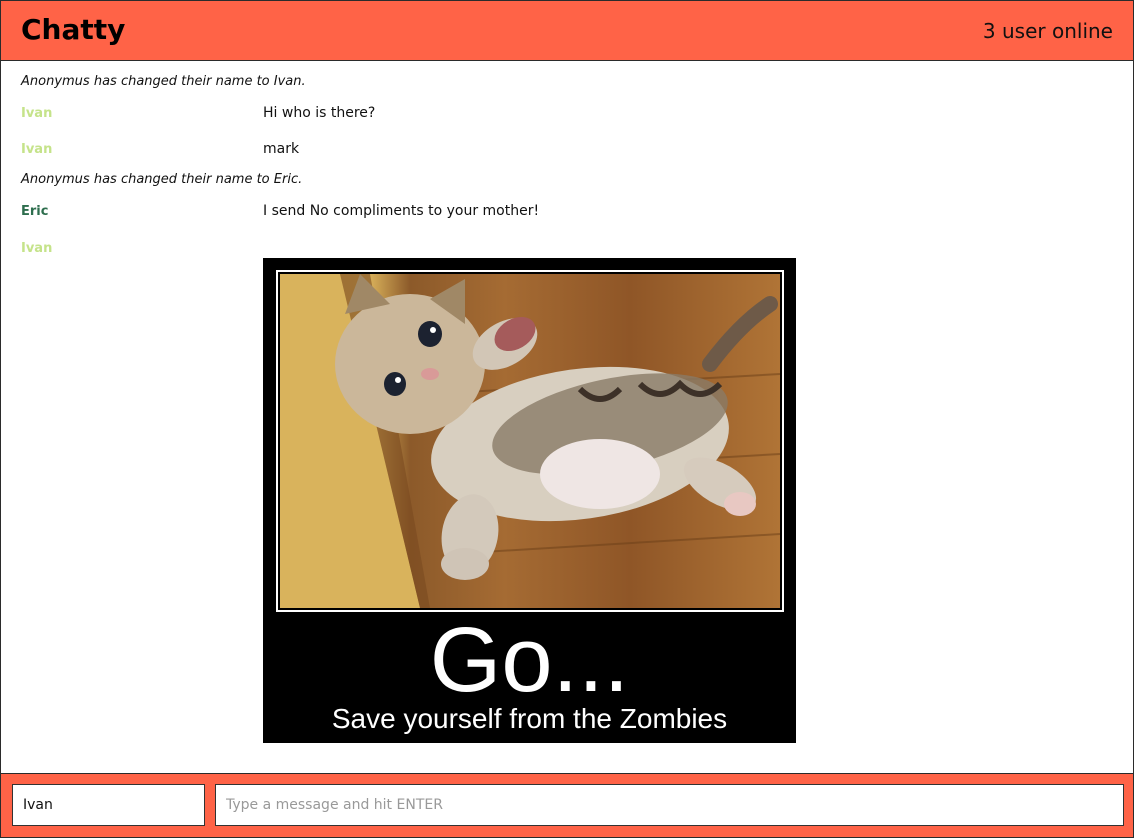  I want to click on name-change-notice: Anonymus has changed their name to Eric., so click(162, 179).